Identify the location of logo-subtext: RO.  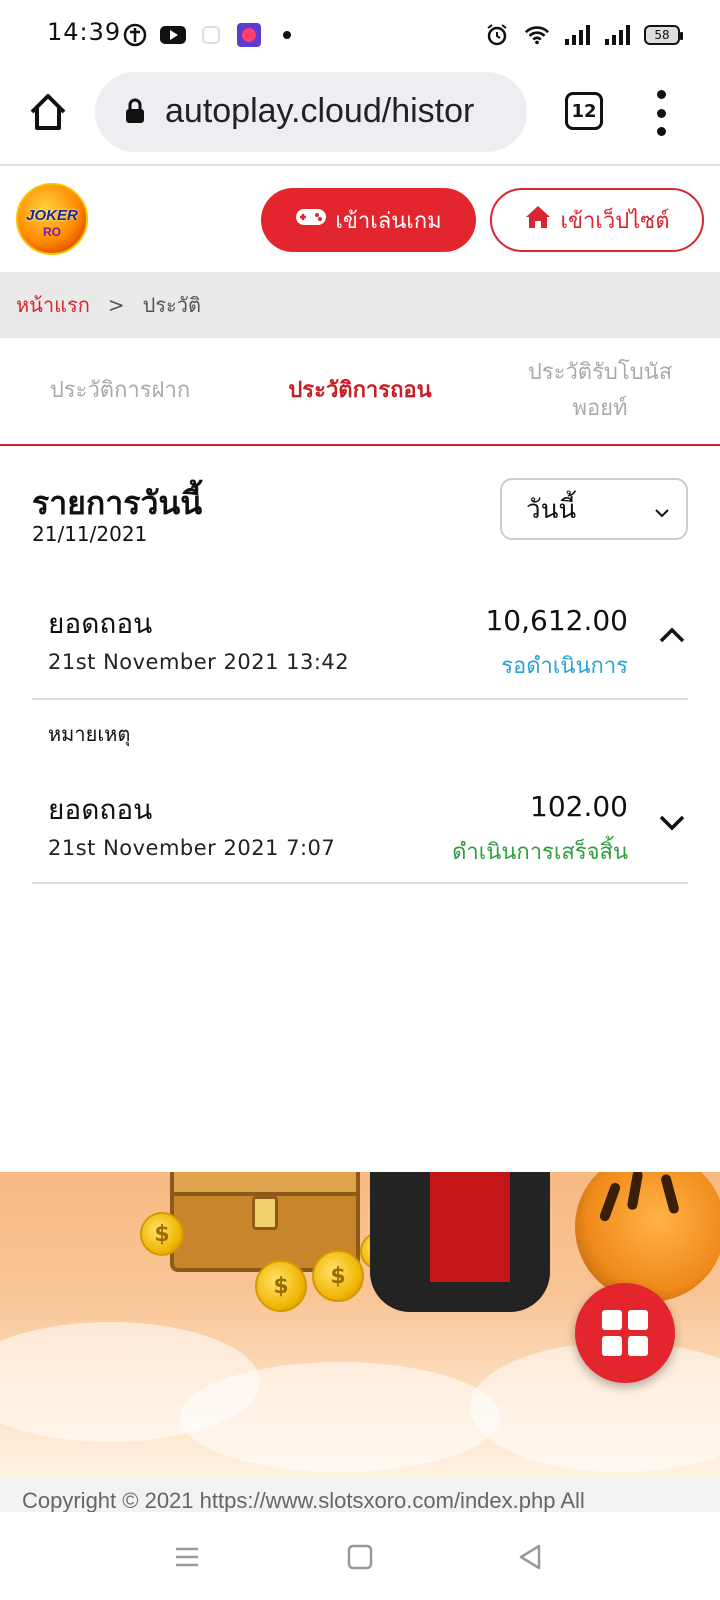
(52, 232).